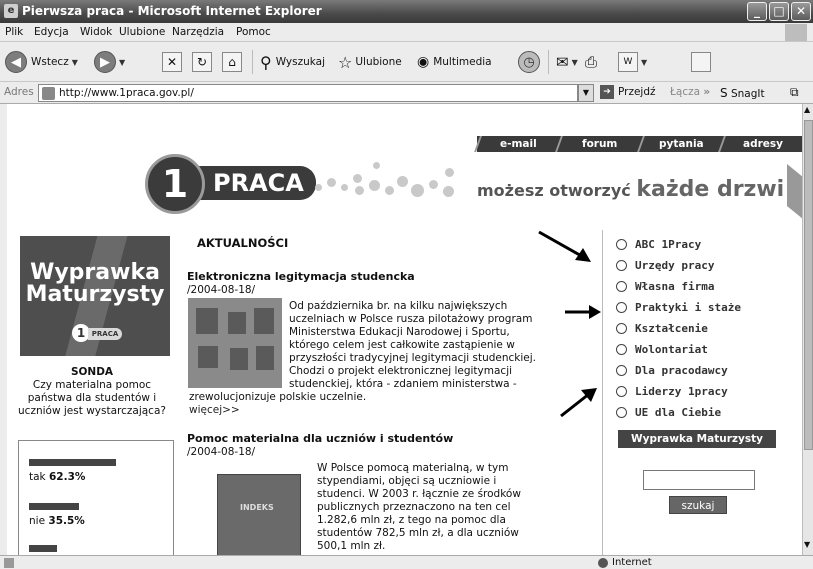 This screenshot has width=813, height=569. What do you see at coordinates (742, 93) in the screenshot?
I see `snagit-button: S SnagIt` at bounding box center [742, 93].